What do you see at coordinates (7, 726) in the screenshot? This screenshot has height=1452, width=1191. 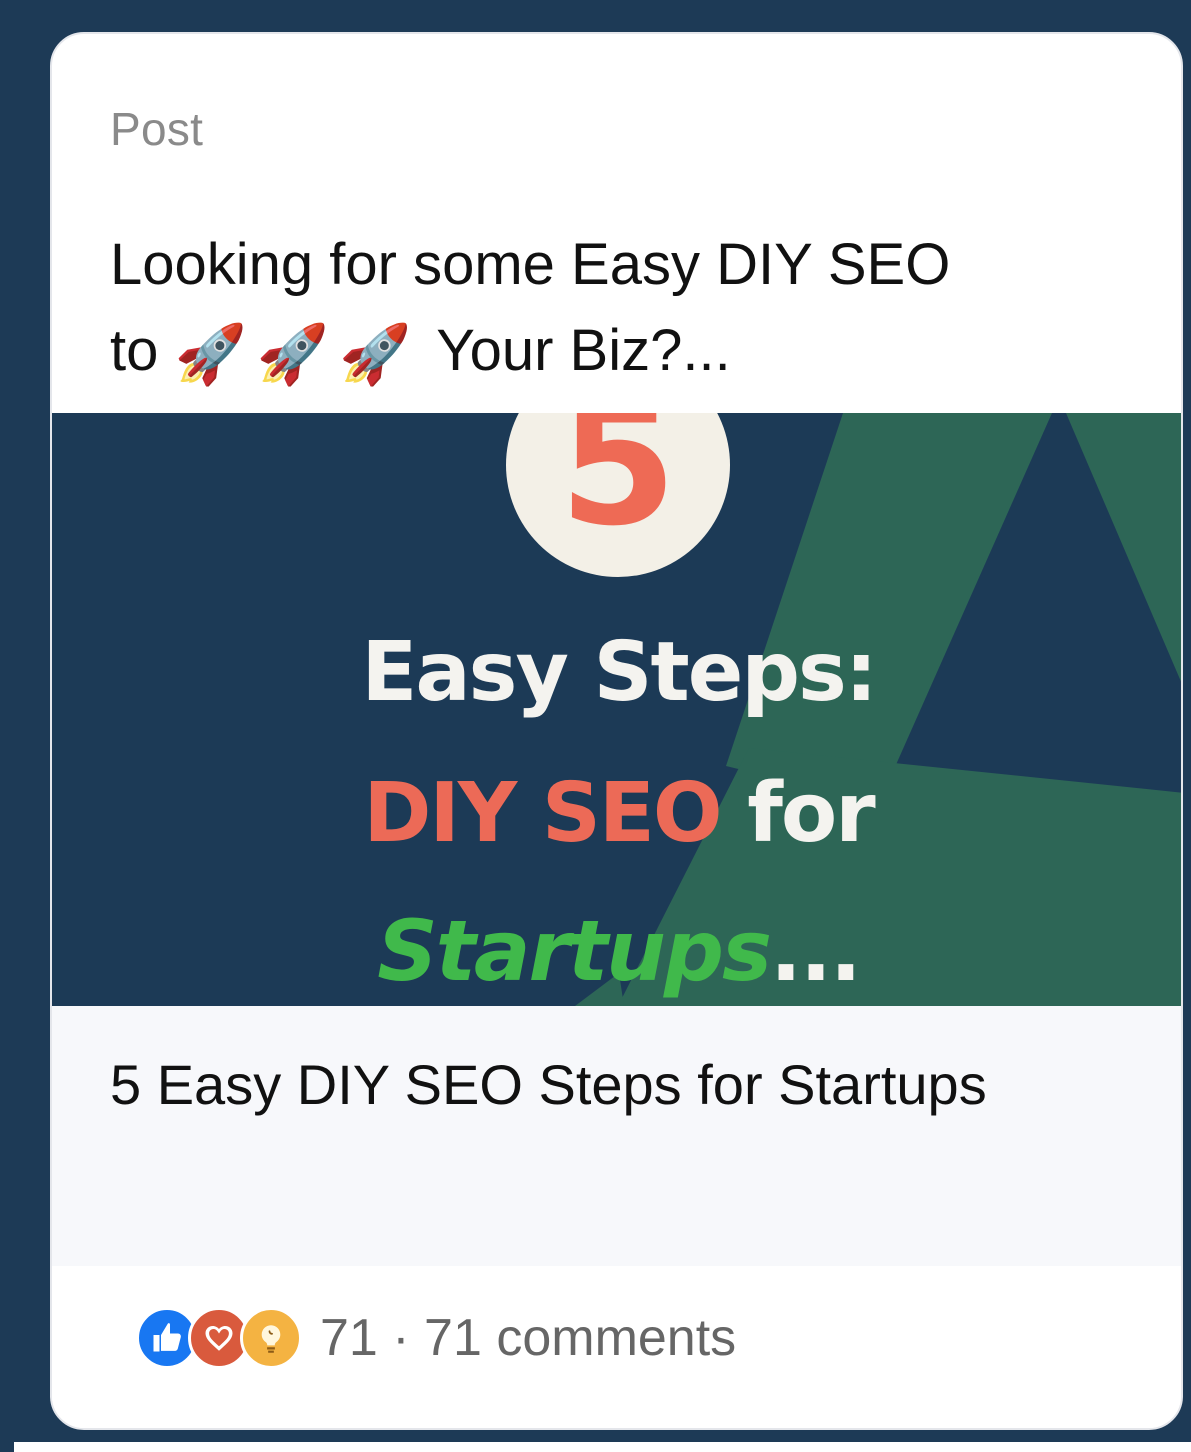 I see `page-left-edge` at bounding box center [7, 726].